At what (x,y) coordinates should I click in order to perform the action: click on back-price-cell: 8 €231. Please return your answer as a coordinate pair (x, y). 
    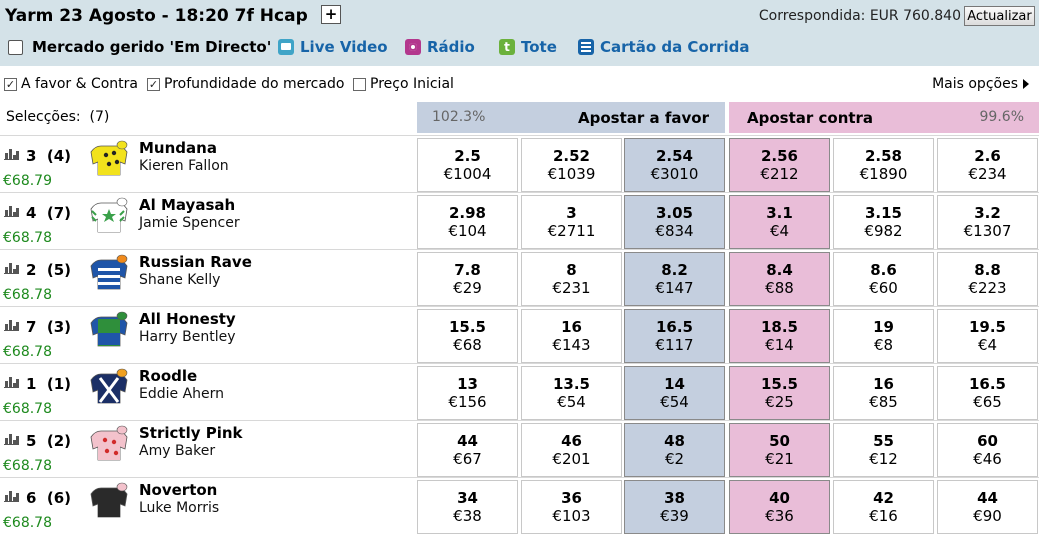
    Looking at the image, I should click on (571, 279).